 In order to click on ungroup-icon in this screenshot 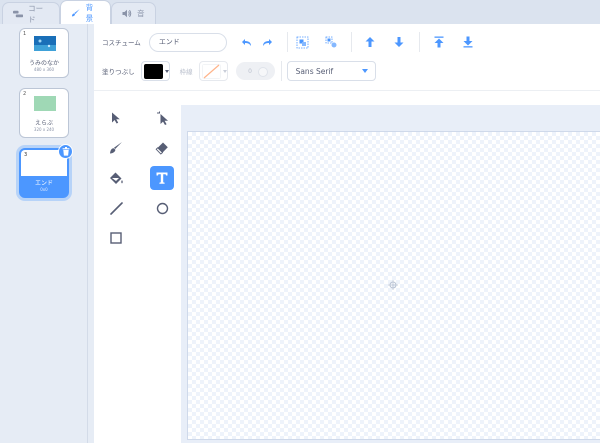, I will do `click(331, 41)`.